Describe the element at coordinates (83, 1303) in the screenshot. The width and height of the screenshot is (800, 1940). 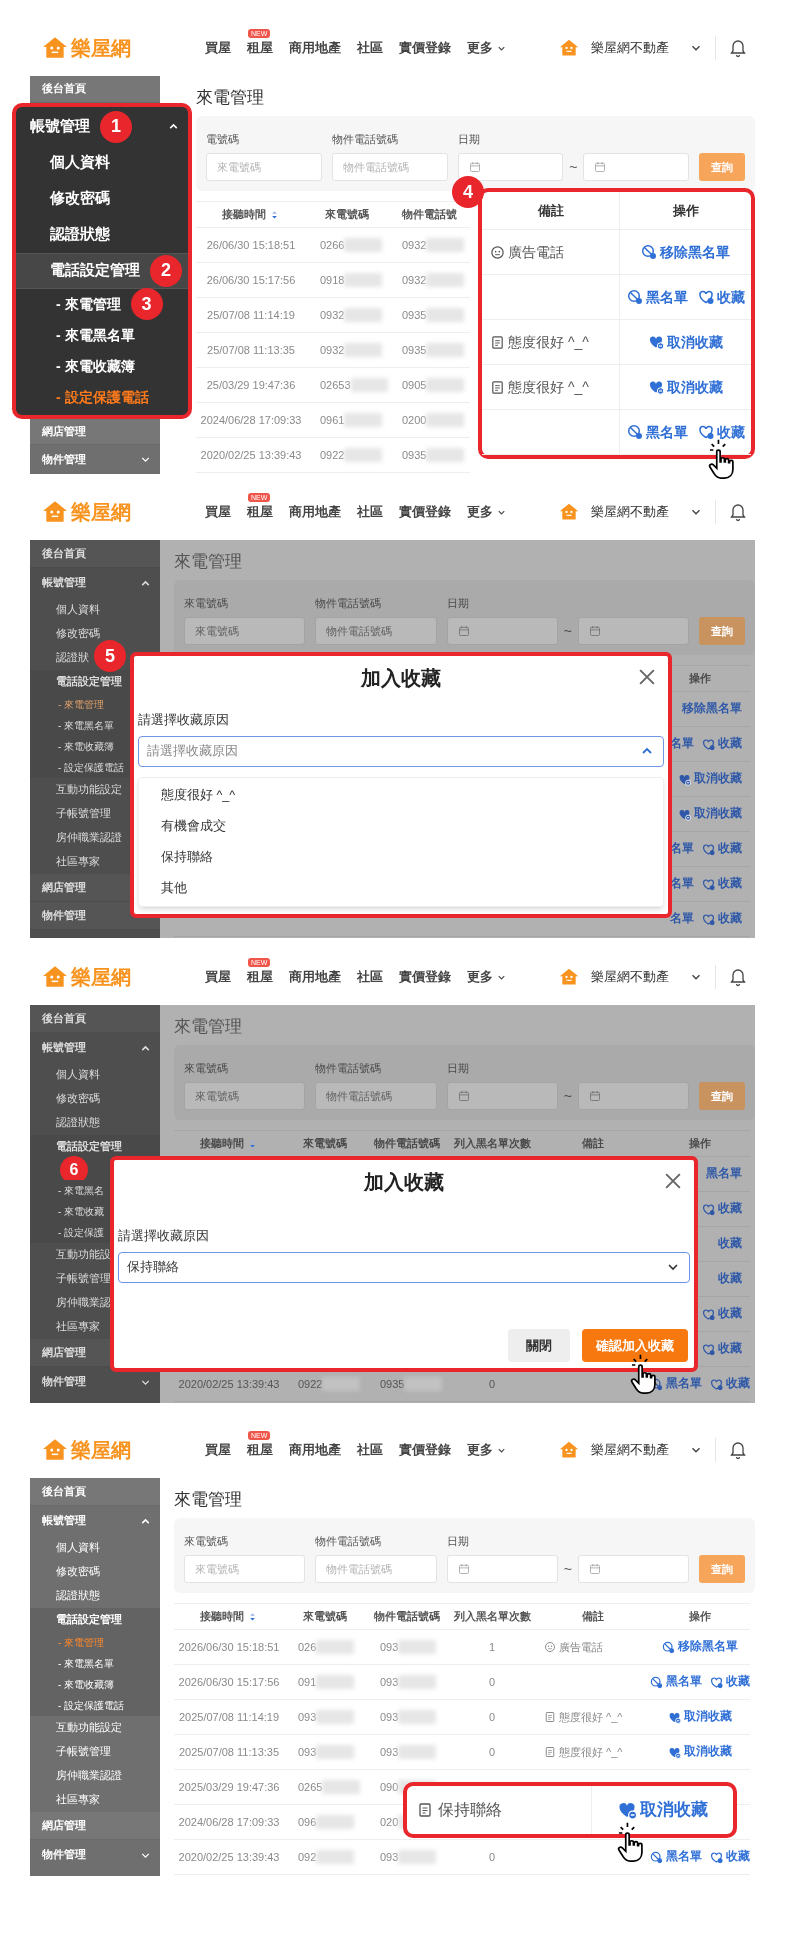
I see `sidebar-item: 房仲職業認` at that location.